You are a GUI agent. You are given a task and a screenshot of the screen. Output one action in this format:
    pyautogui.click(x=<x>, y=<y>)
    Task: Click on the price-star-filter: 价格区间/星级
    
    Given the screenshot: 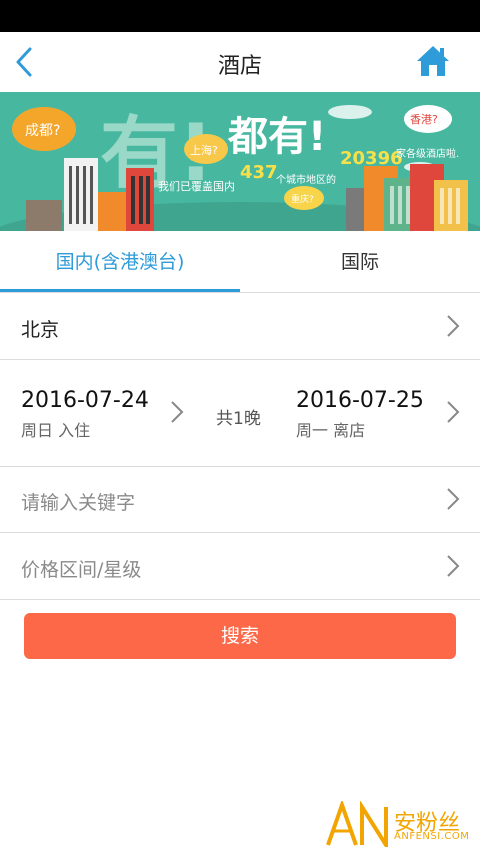 What is the action you would take?
    pyautogui.click(x=81, y=570)
    